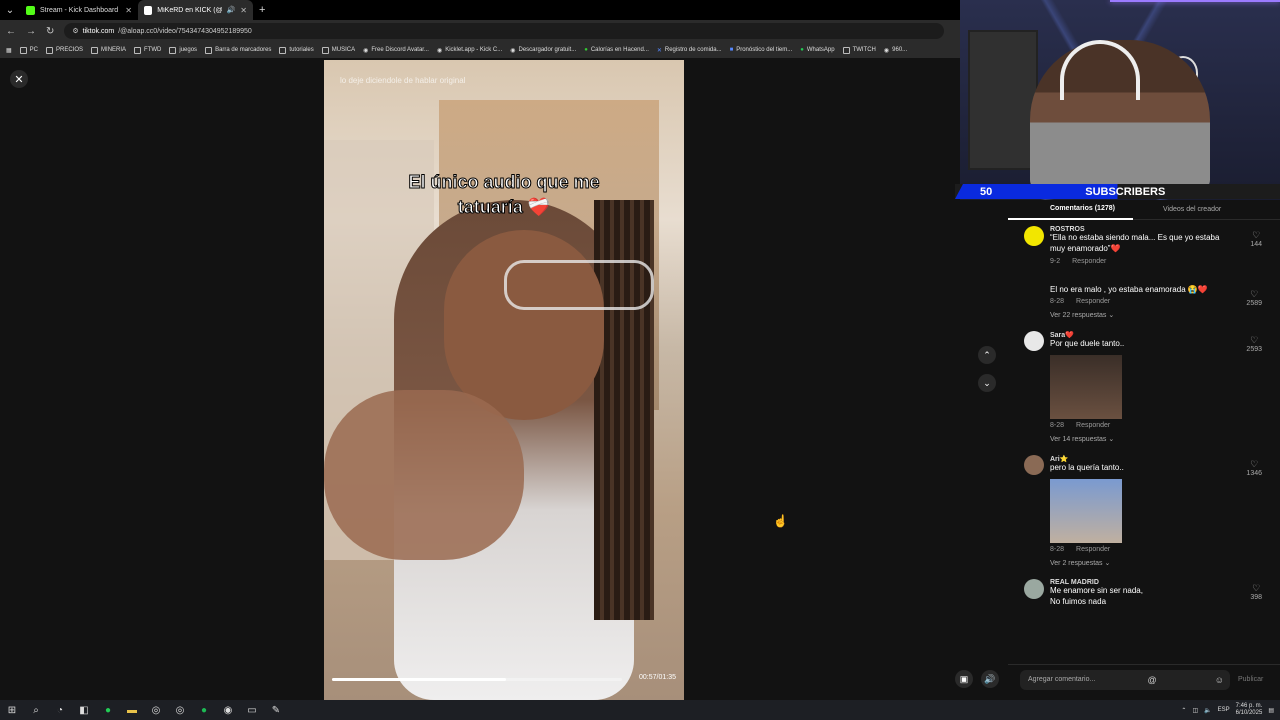 The width and height of the screenshot is (1280, 720). Describe the element at coordinates (180, 710) in the screenshot. I see `chrome-profile-icon: ◎` at that location.